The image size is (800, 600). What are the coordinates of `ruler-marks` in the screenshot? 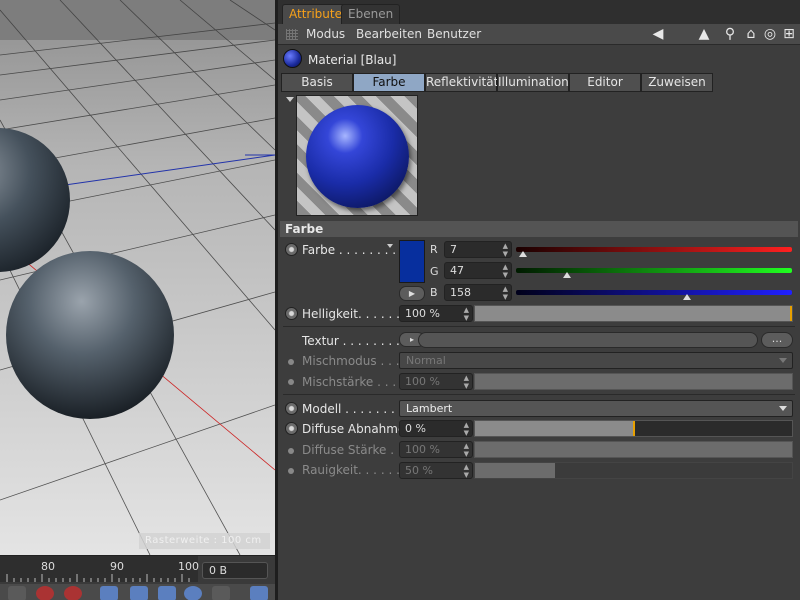 It's located at (98, 578).